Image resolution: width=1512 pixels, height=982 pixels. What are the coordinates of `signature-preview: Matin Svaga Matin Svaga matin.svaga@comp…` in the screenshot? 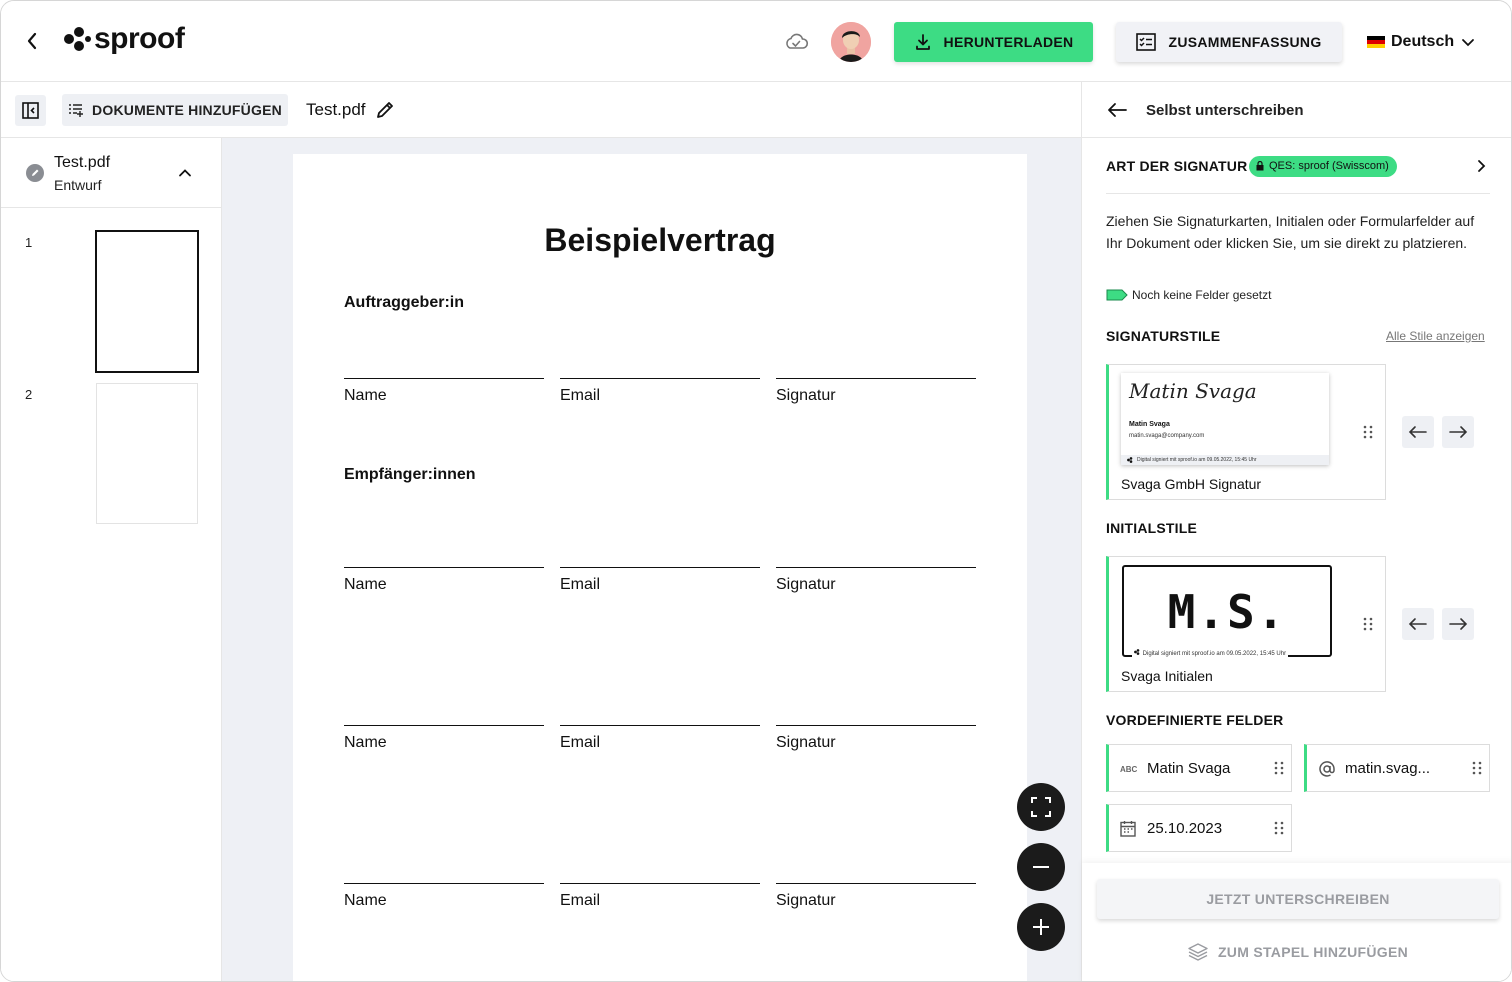 It's located at (1225, 419).